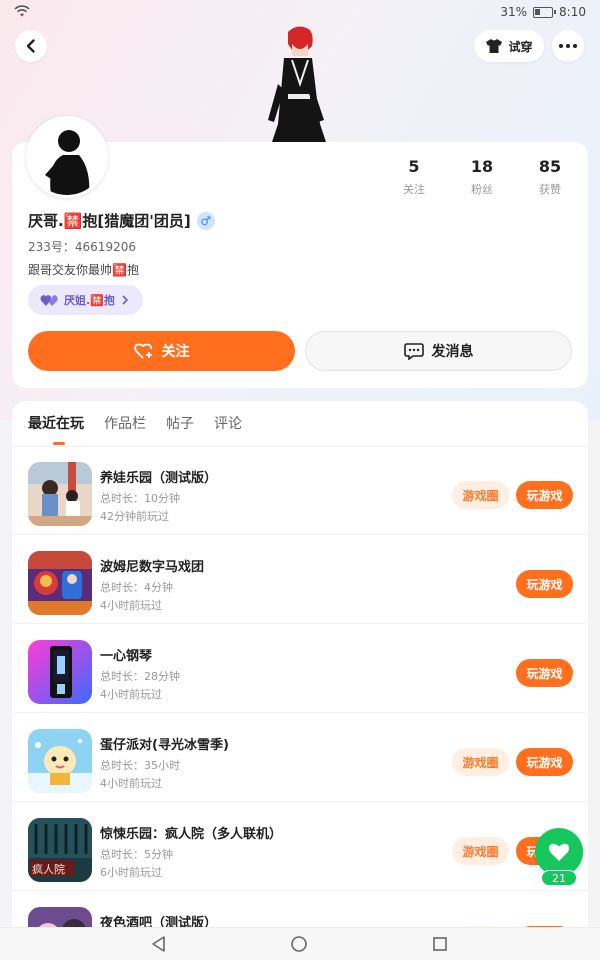  I want to click on battery-icon, so click(545, 12).